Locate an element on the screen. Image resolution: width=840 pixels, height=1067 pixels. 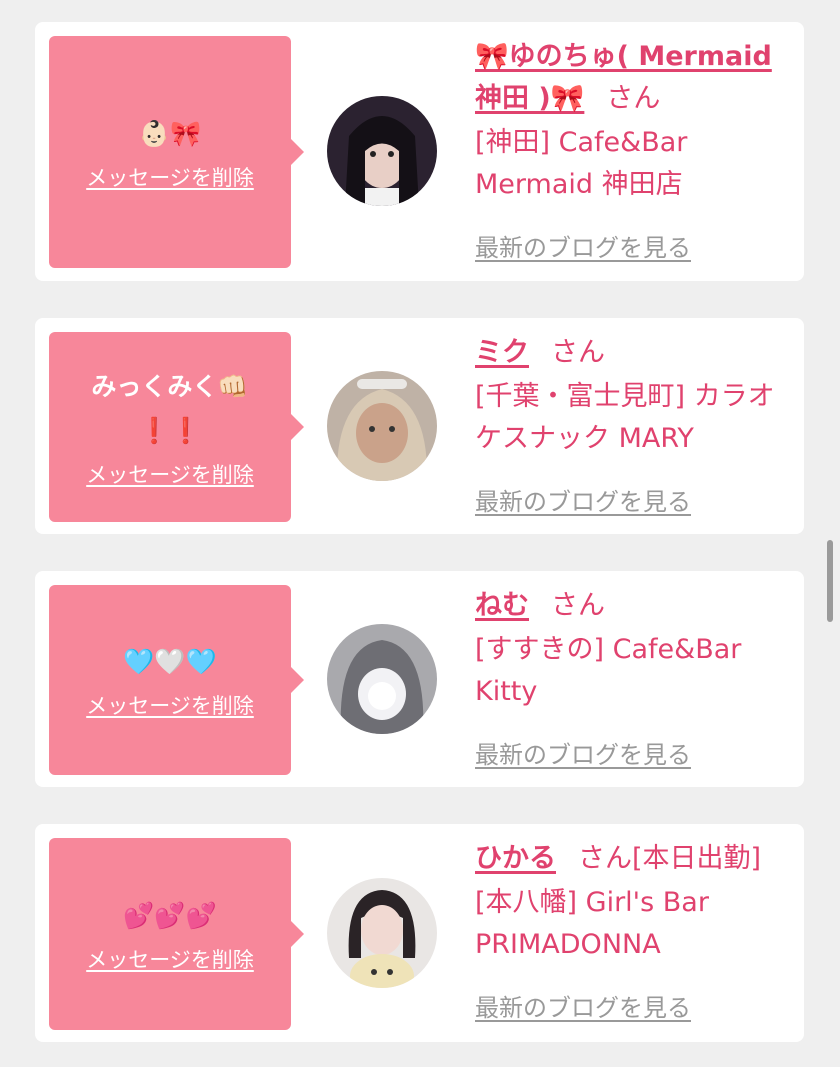
message-text: 🩵🤍🩵 is located at coordinates (170, 661).